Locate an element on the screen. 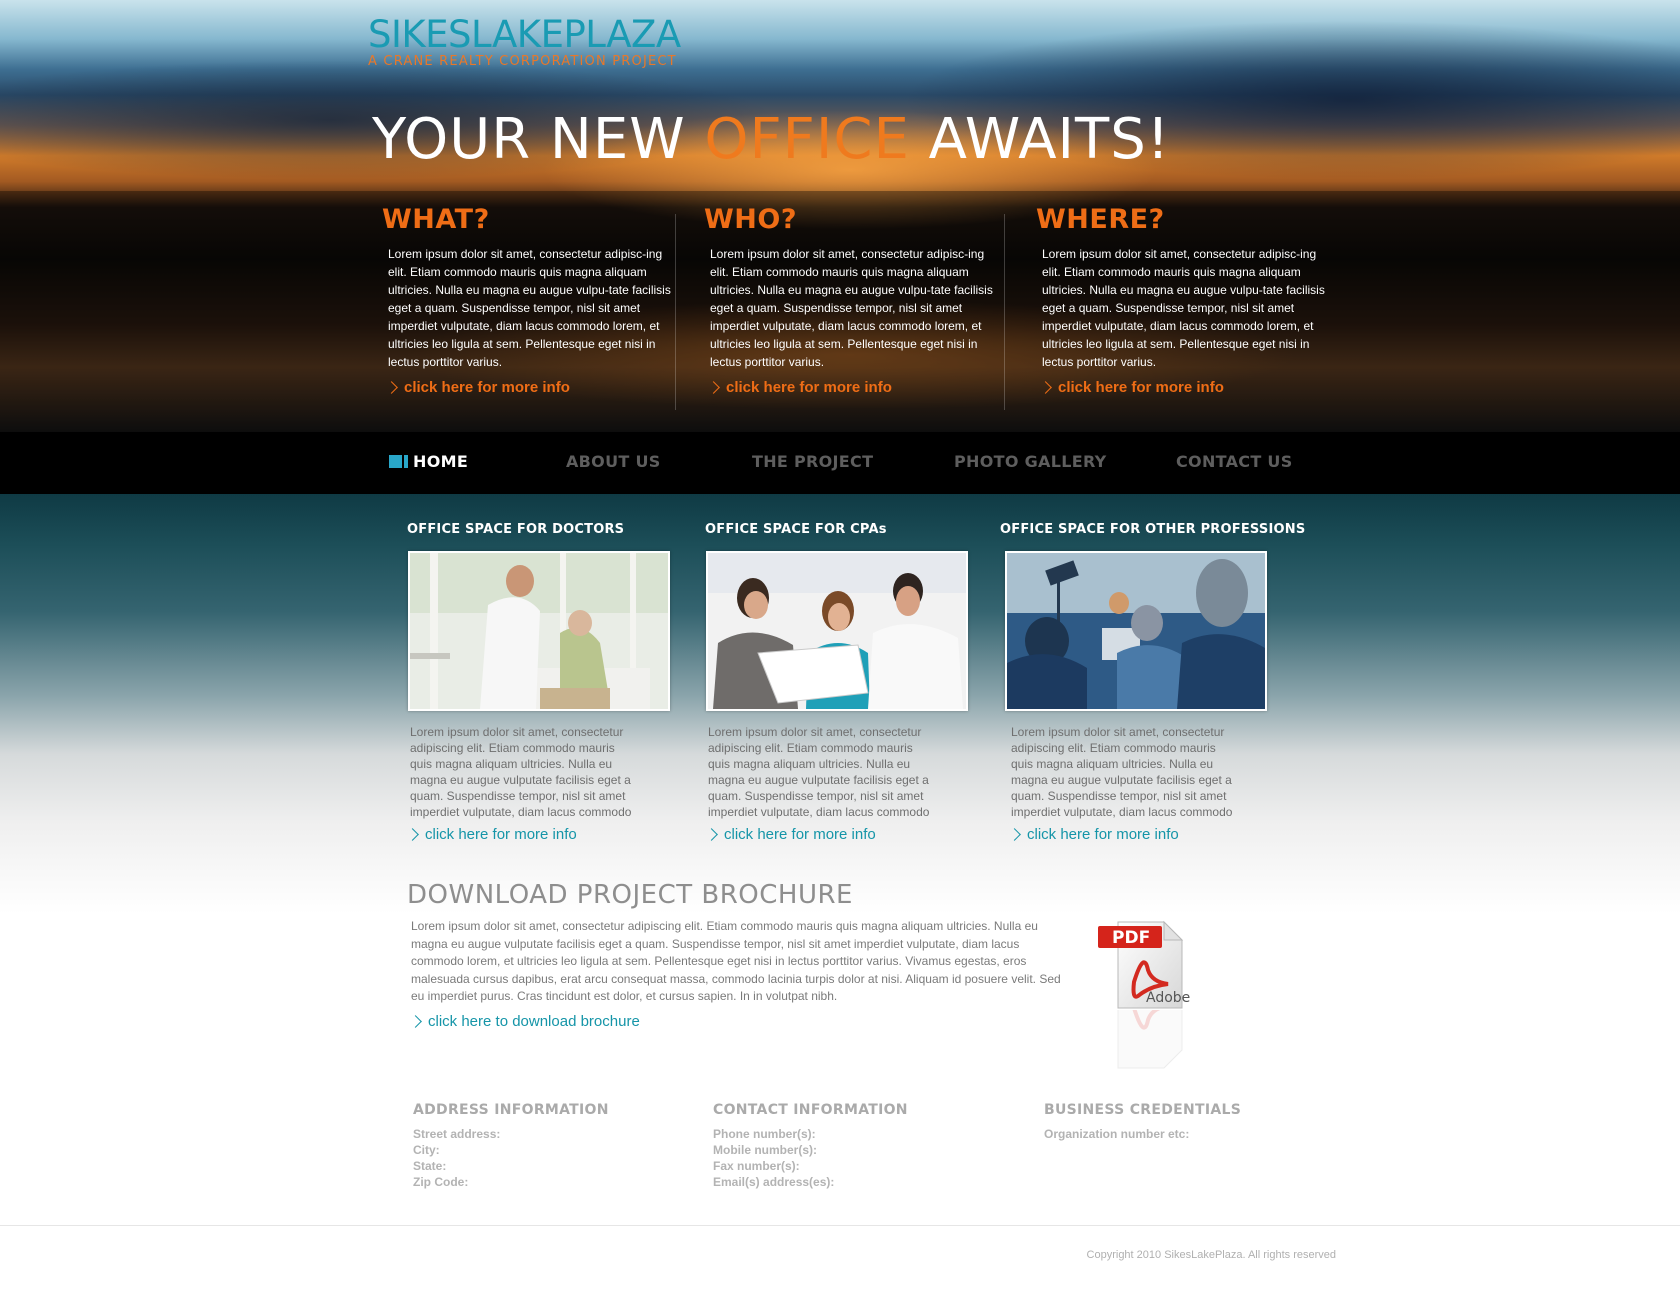 This screenshot has height=1296, width=1680. office-workers-image is located at coordinates (1136, 631).